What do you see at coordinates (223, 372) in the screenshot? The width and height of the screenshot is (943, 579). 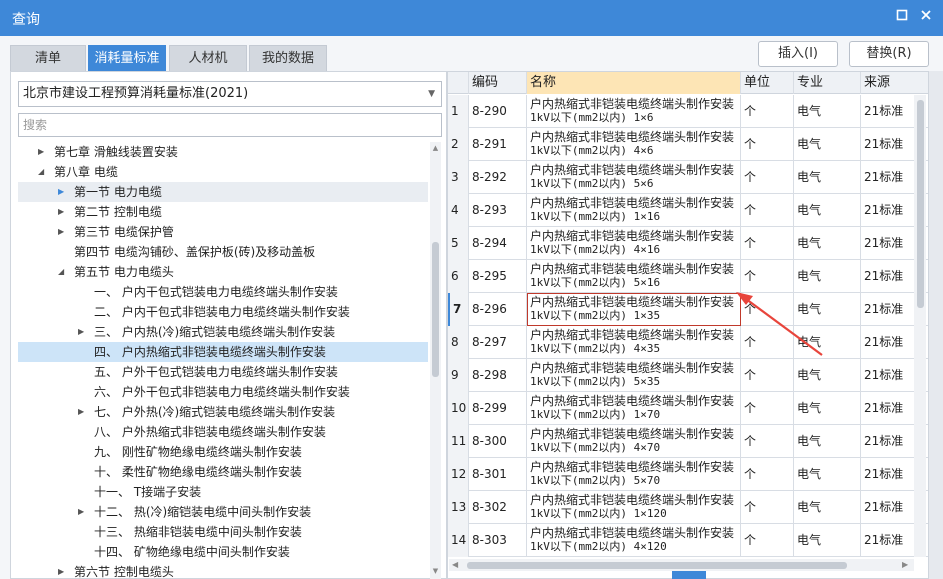 I see `tree-item: 五、 户外干包式铠装电力电缆终端头制作安装` at bounding box center [223, 372].